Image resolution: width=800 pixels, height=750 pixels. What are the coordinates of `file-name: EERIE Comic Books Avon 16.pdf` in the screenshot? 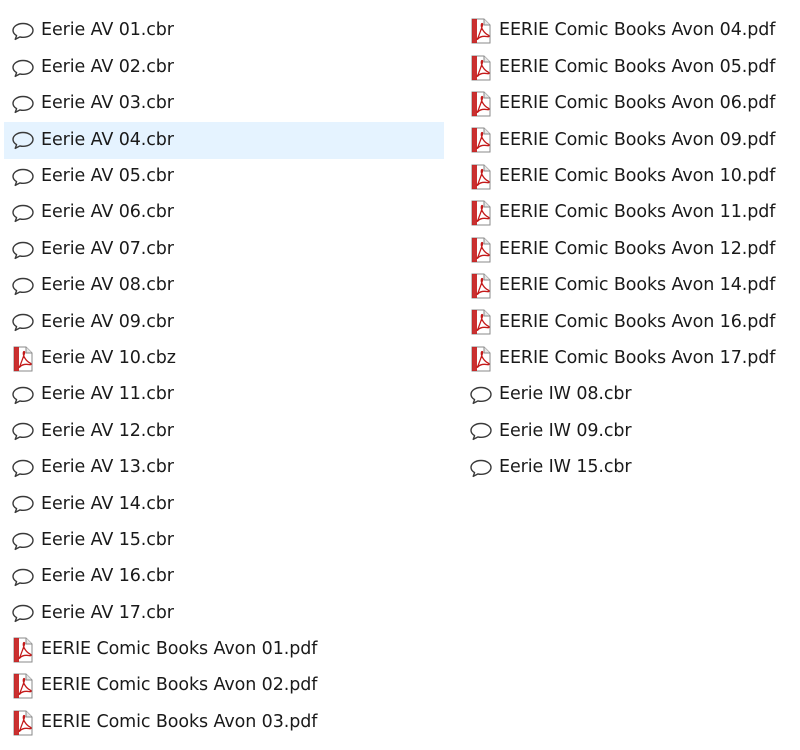 It's located at (637, 321).